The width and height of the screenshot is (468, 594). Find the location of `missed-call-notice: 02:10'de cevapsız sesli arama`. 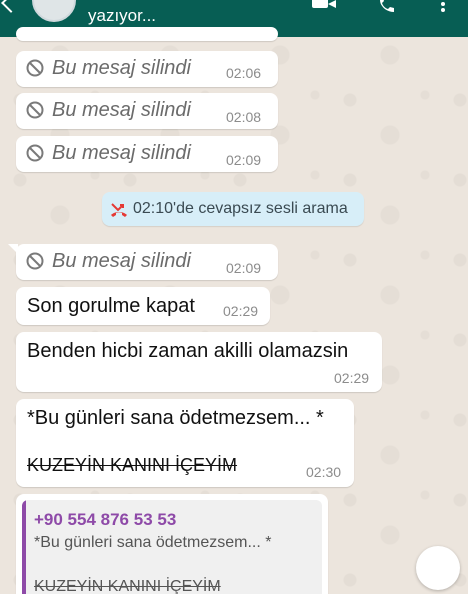

missed-call-notice: 02:10'de cevapsız sesli arama is located at coordinates (233, 209).